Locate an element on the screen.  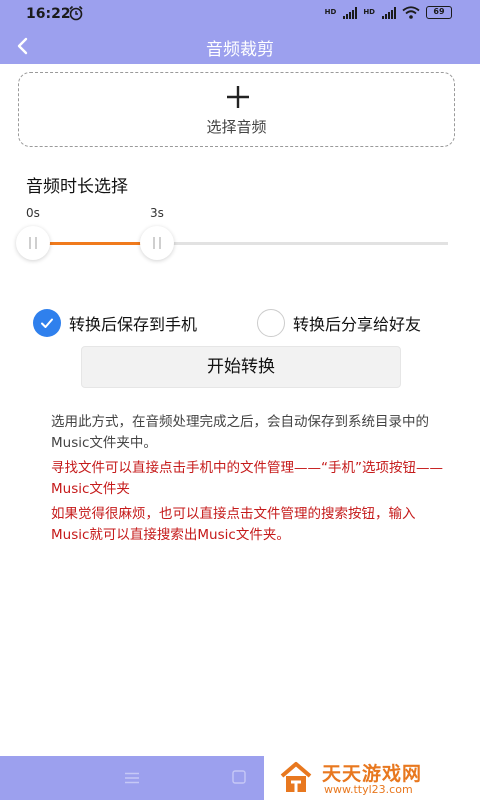
watermark-logo-icon is located at coordinates (296, 777).